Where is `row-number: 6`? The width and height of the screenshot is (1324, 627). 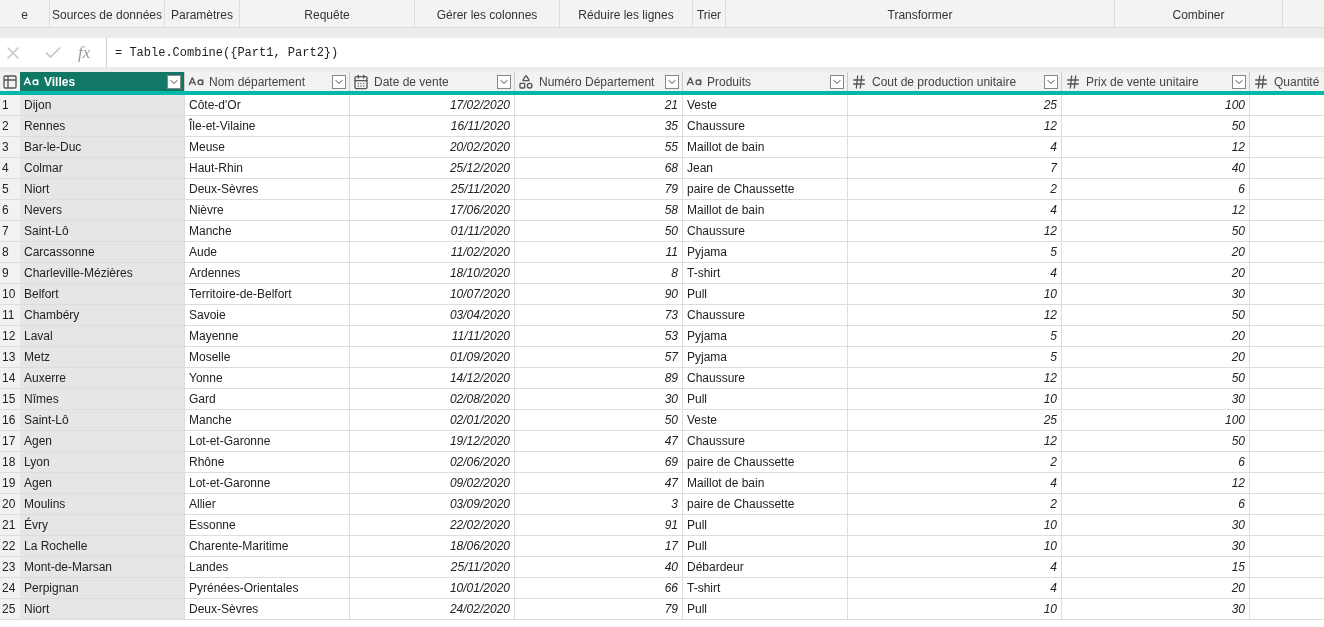
row-number: 6 is located at coordinates (10, 210).